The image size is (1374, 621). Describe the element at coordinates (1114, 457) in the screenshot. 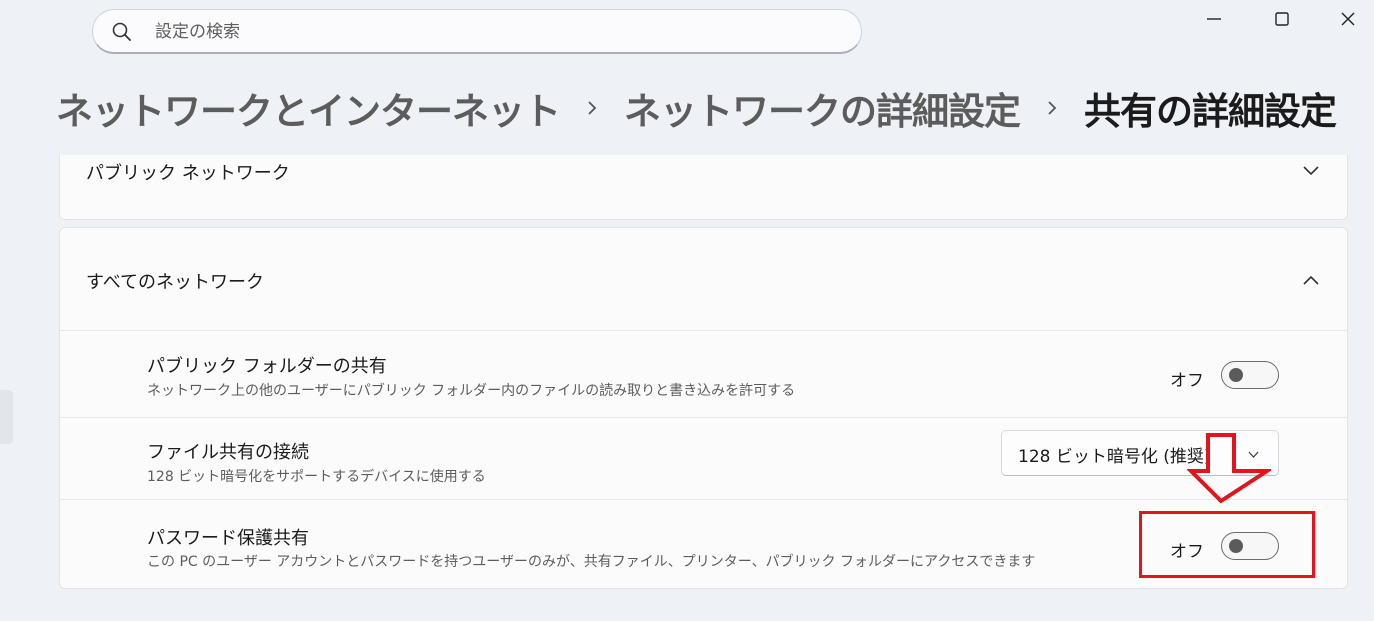

I see `dropdown-selected-value: 128 ビット暗号化 (推奨)` at that location.